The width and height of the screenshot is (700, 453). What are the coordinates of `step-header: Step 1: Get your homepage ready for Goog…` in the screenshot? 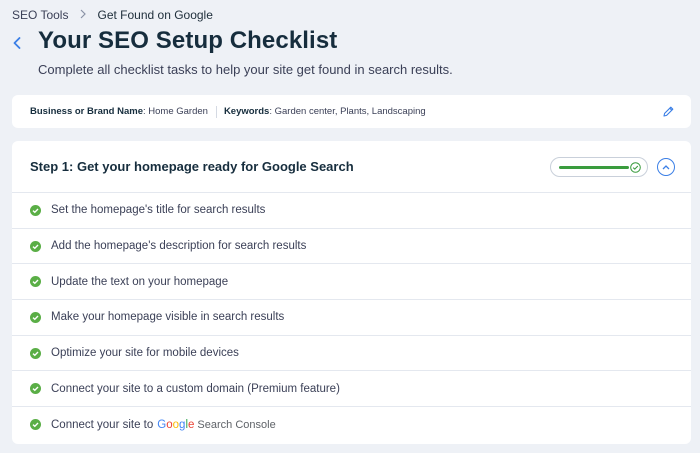 It's located at (351, 167).